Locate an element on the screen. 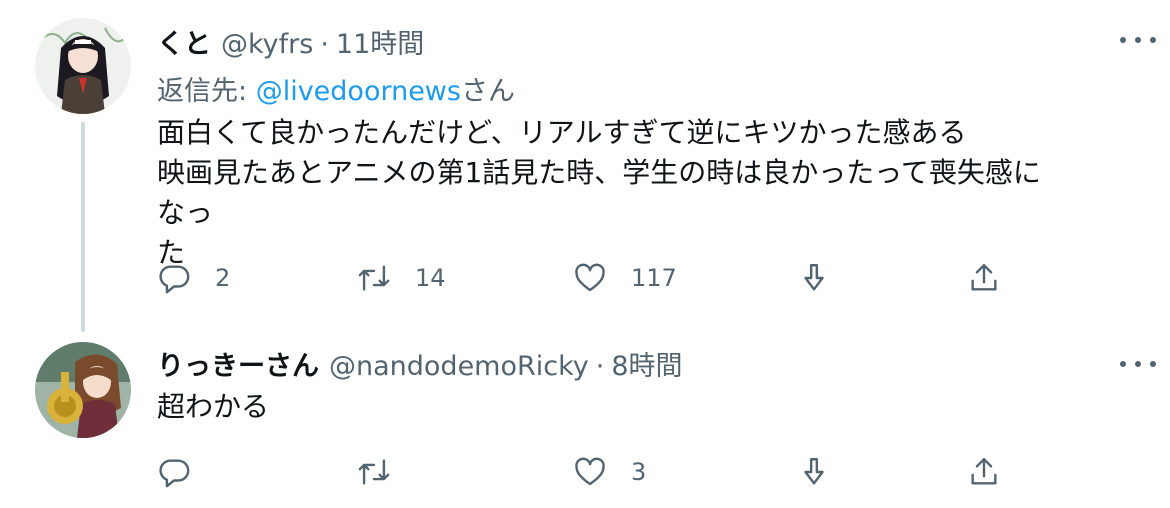 The image size is (1170, 508). upload-icon is located at coordinates (984, 471).